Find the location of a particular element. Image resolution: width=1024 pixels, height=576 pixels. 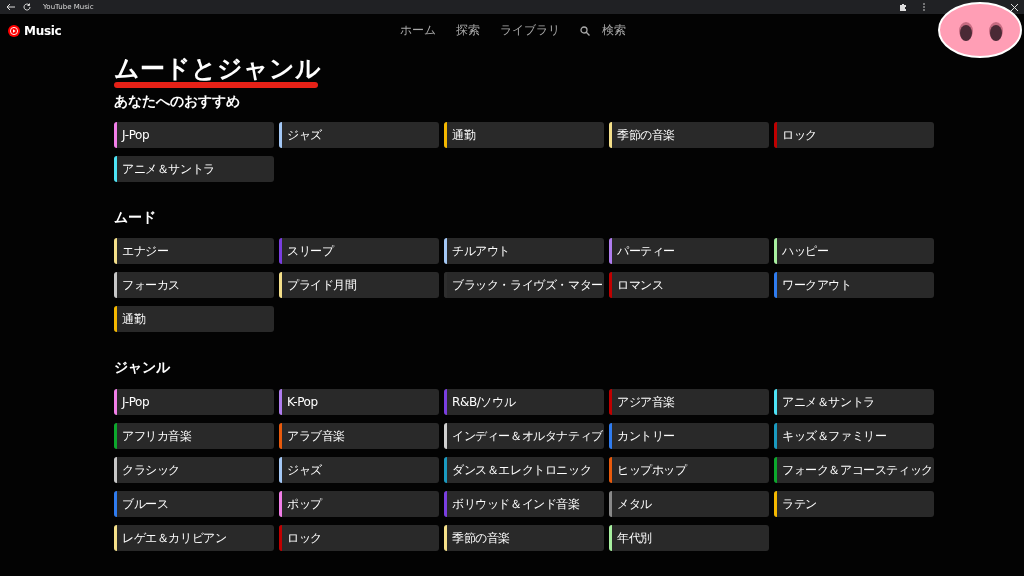

category-tile: アジア音楽 is located at coordinates (689, 401).